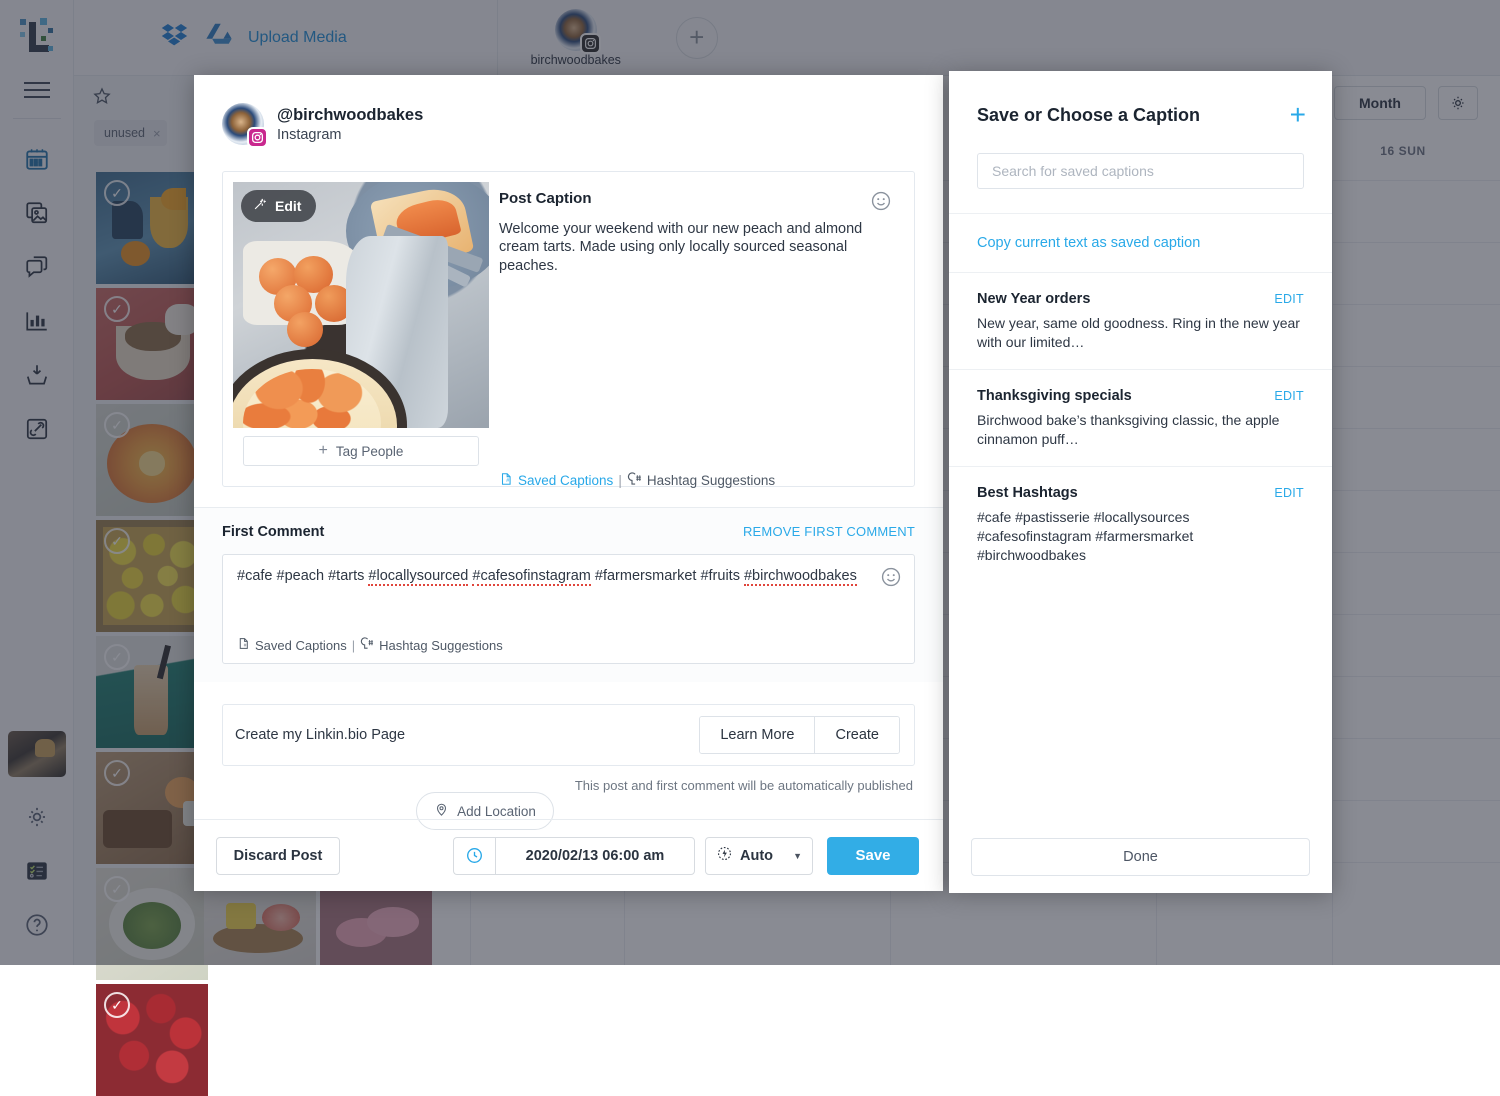  Describe the element at coordinates (302, 576) in the screenshot. I see `first-comment-text: #cafe #peach #tarts` at that location.